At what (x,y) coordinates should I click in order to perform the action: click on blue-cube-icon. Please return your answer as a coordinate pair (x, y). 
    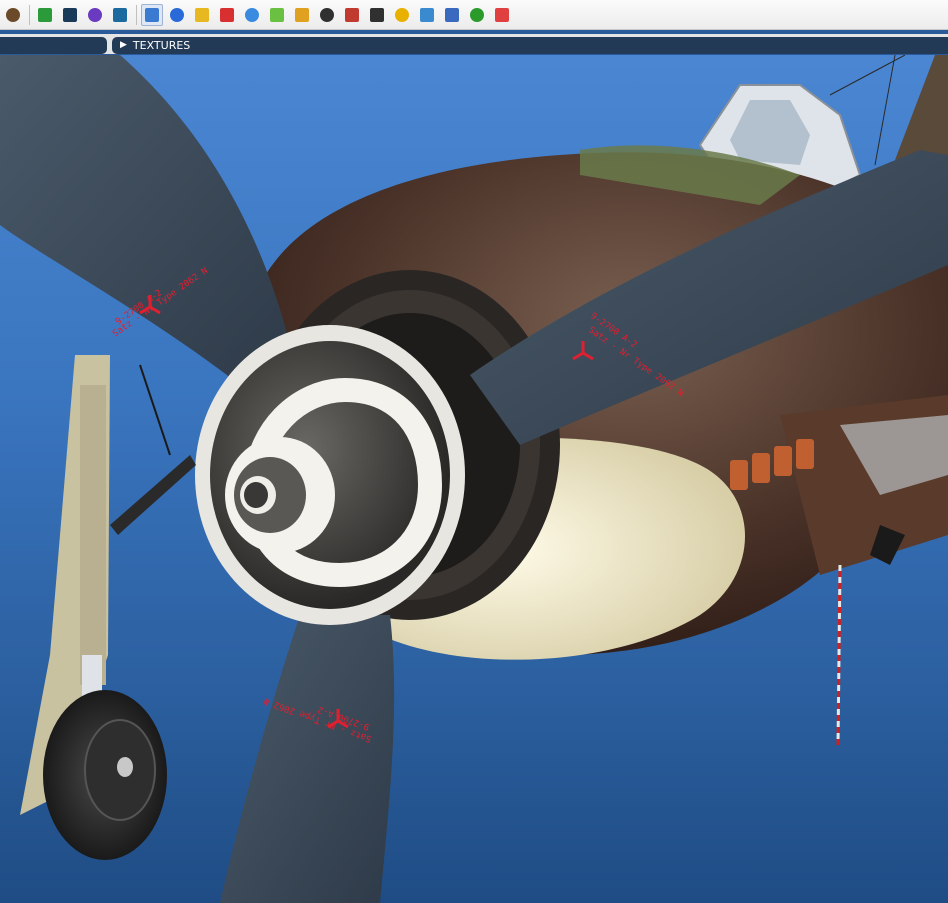
    Looking at the image, I should click on (177, 14).